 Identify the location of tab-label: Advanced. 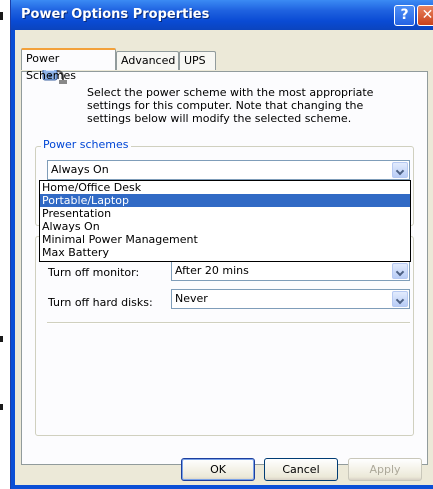
(148, 60).